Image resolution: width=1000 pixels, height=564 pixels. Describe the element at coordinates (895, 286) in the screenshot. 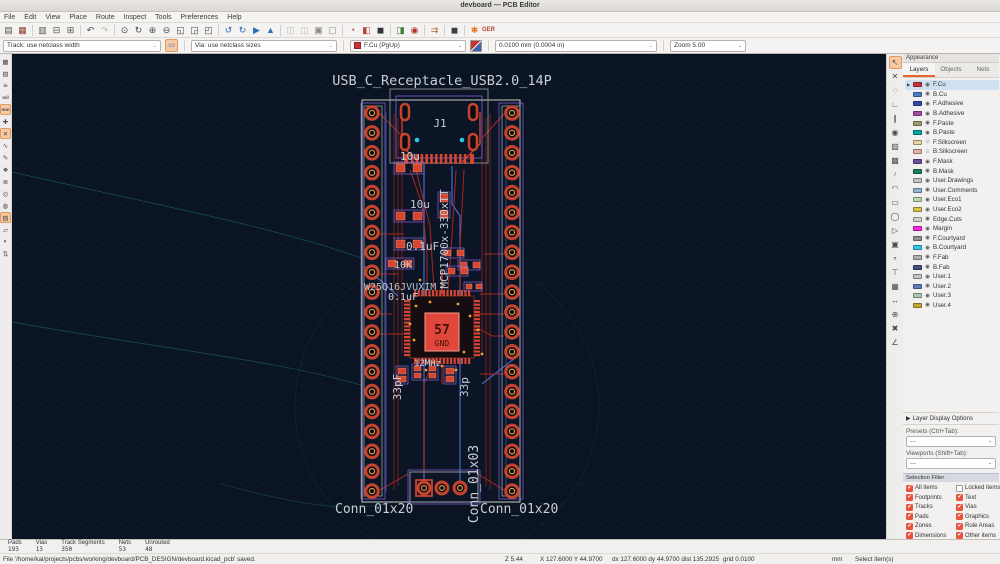

I see `add-table-icon: ▦` at that location.